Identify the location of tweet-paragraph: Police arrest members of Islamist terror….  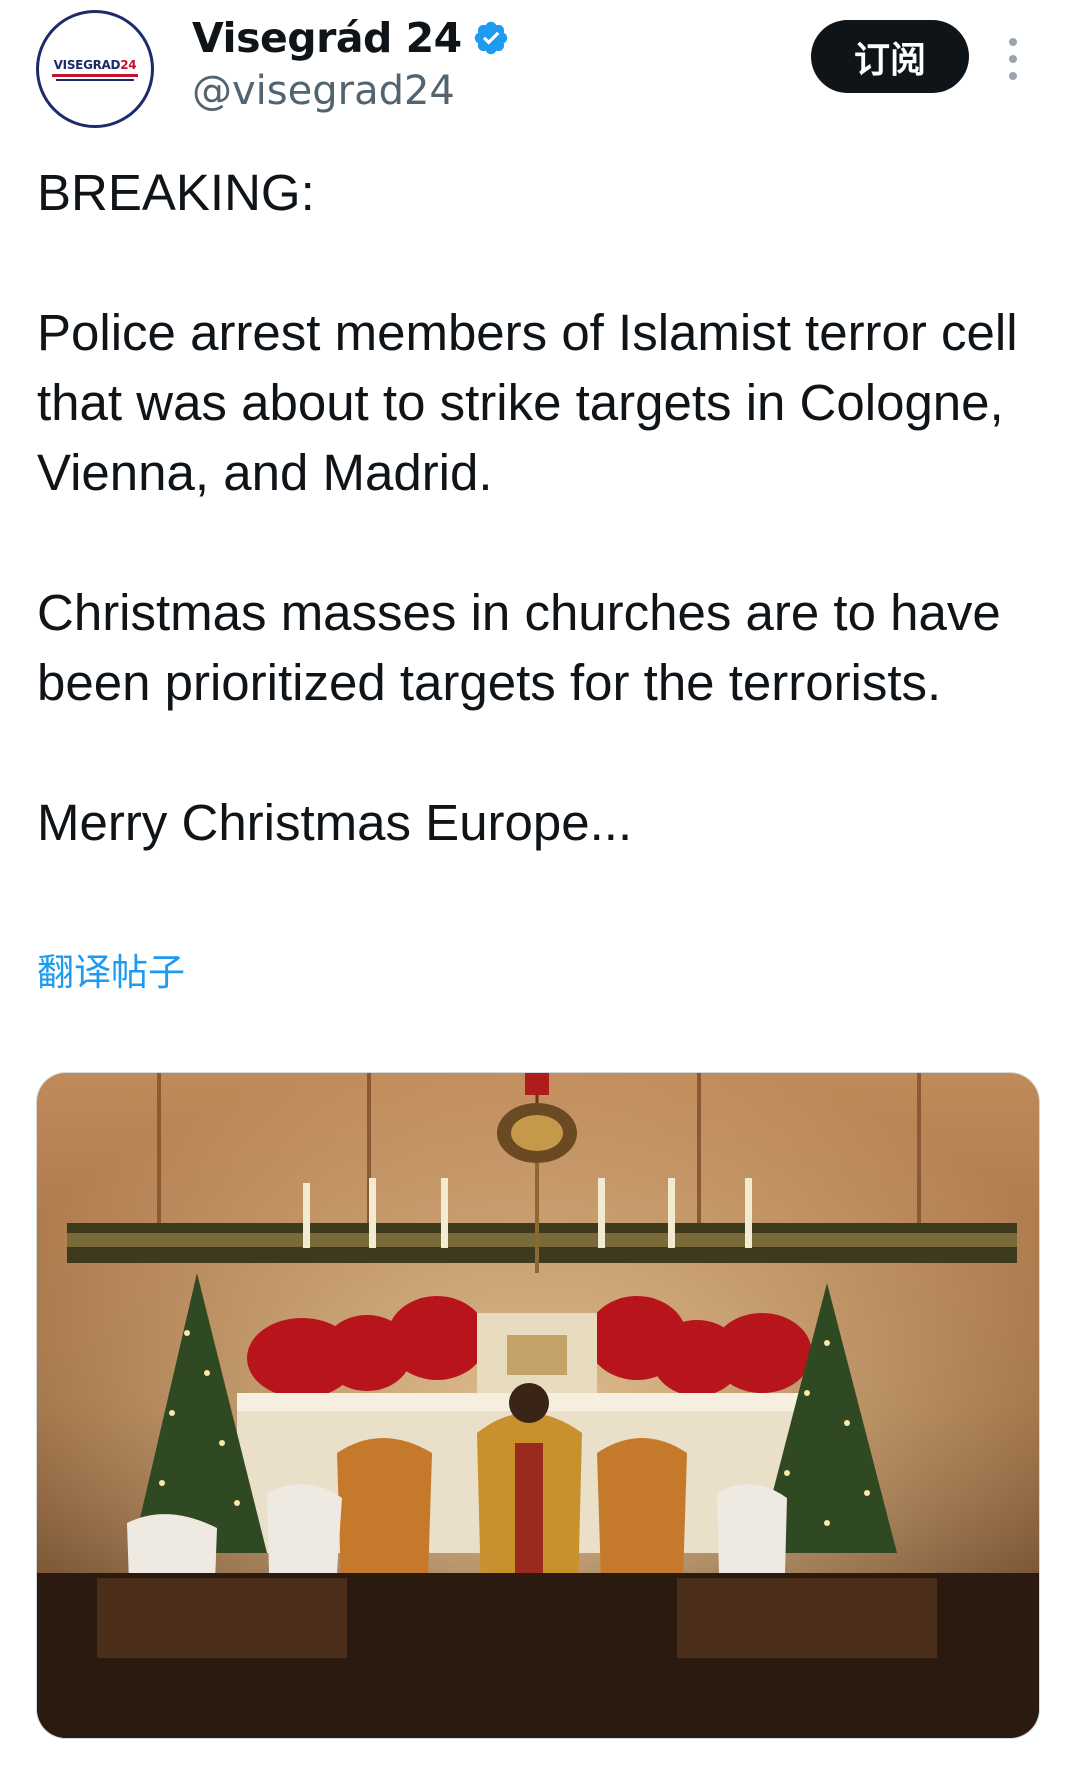
(527, 402).